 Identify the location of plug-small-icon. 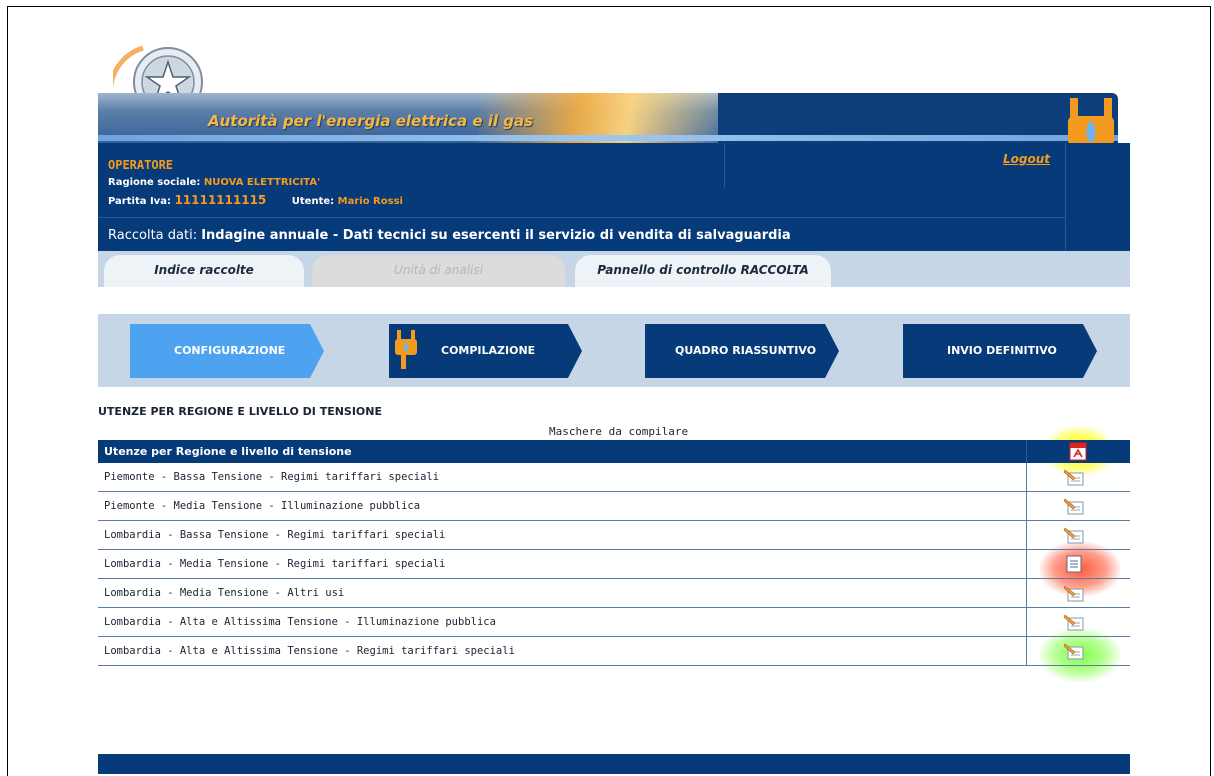
(406, 349).